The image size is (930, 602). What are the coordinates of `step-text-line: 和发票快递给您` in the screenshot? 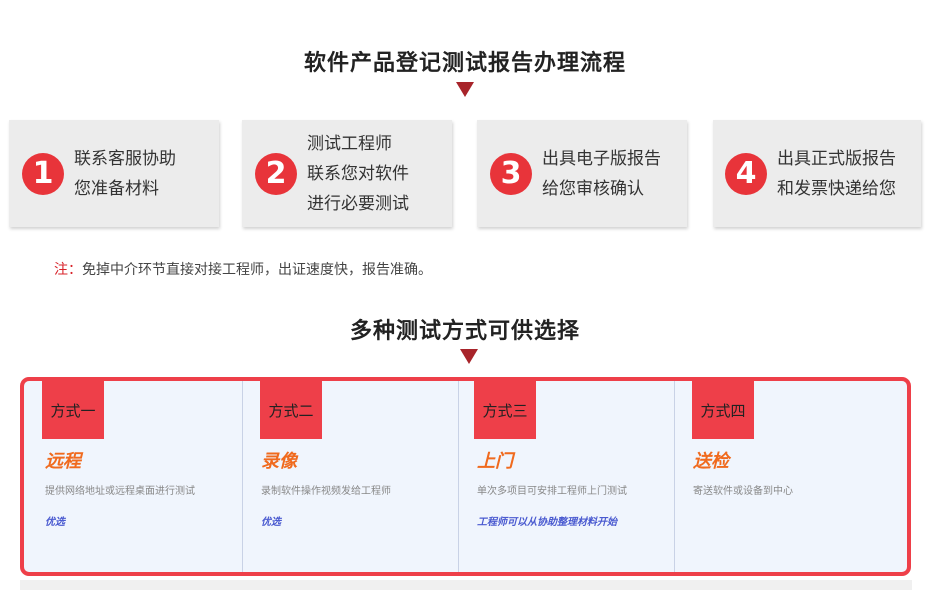 It's located at (836, 188).